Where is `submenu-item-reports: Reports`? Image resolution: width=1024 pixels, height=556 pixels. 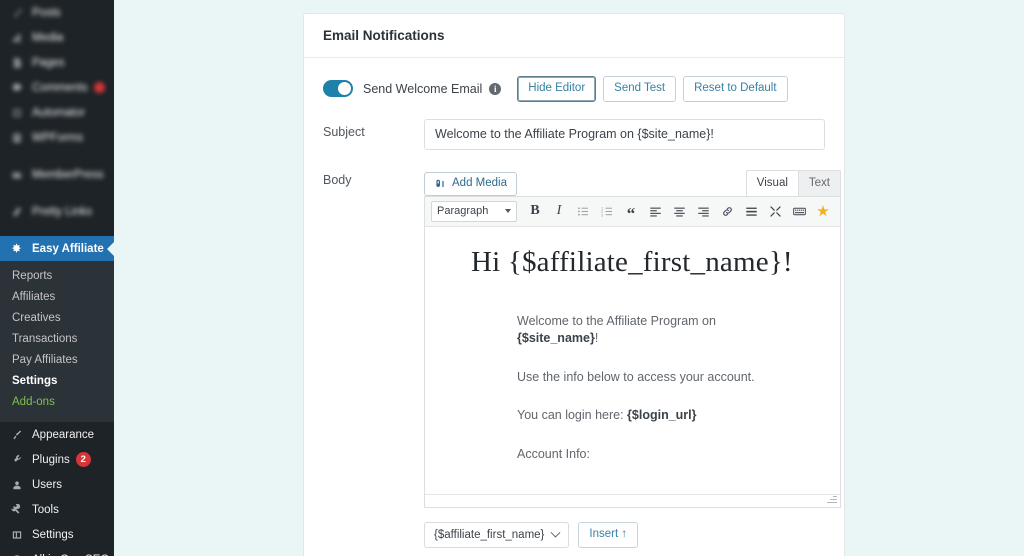
submenu-item-reports: Reports is located at coordinates (57, 276).